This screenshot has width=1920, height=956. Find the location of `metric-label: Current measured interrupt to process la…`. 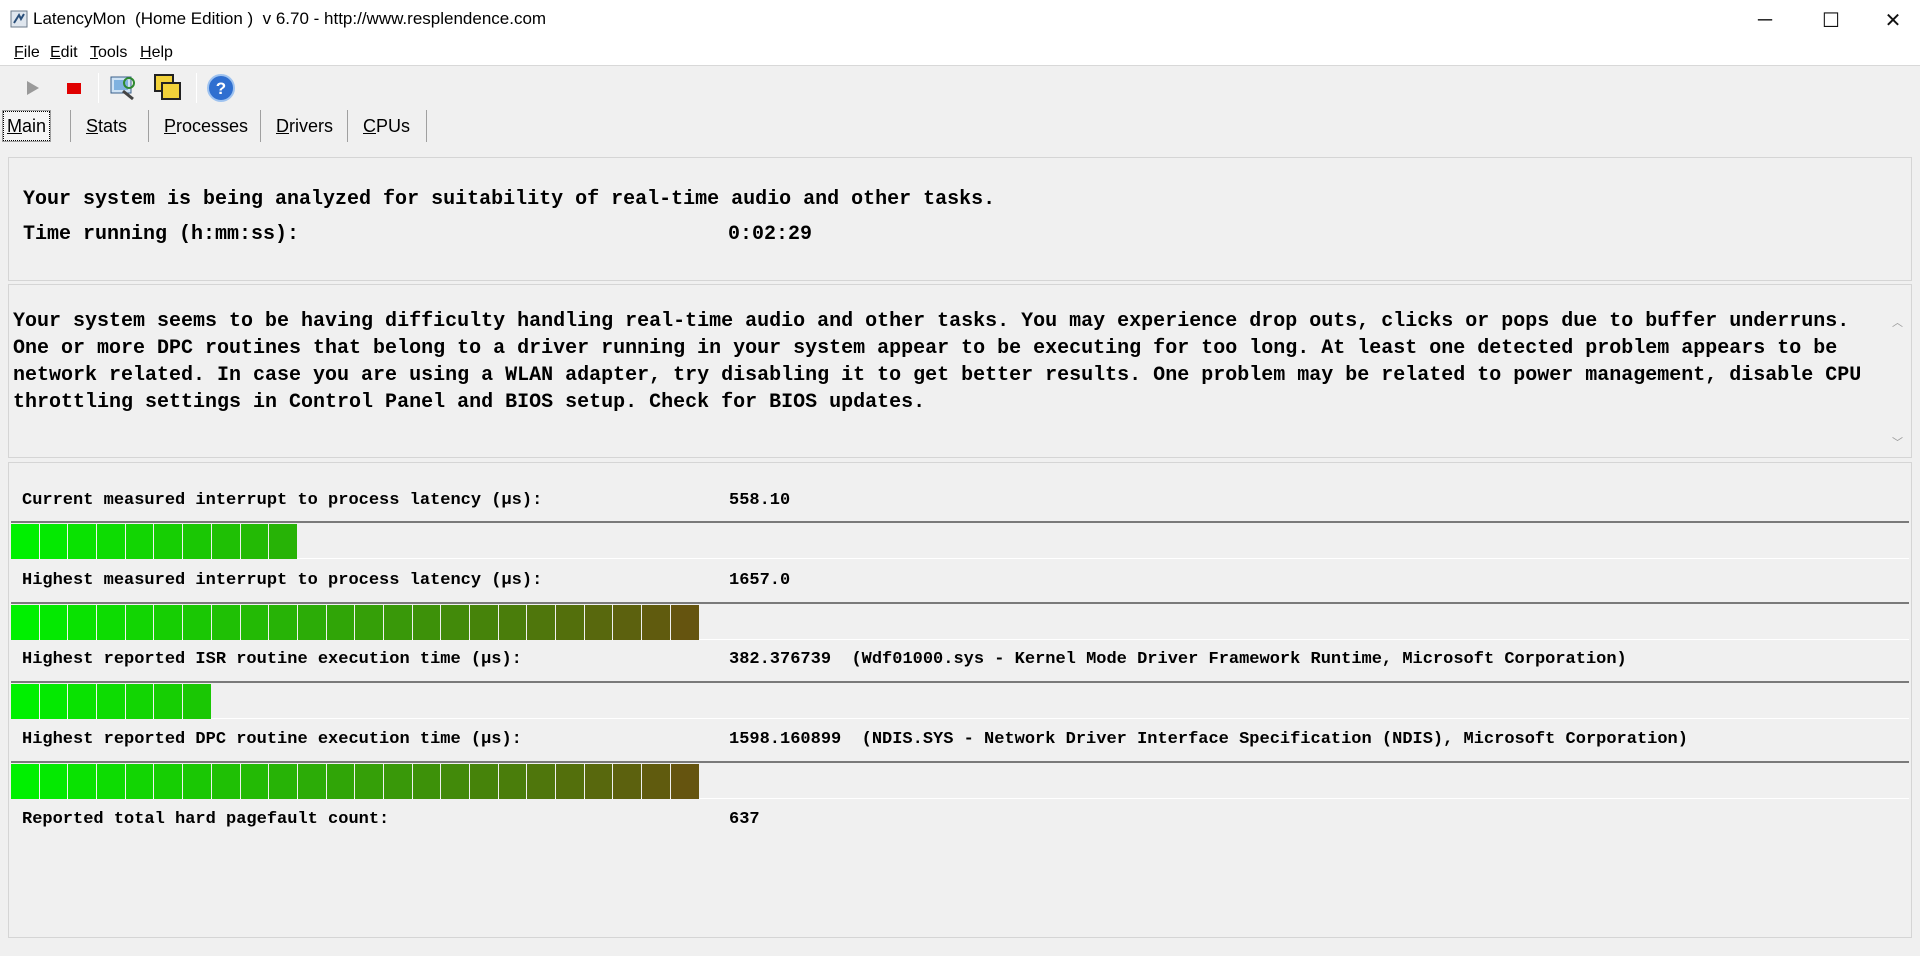

metric-label: Current measured interrupt to process la… is located at coordinates (282, 500).